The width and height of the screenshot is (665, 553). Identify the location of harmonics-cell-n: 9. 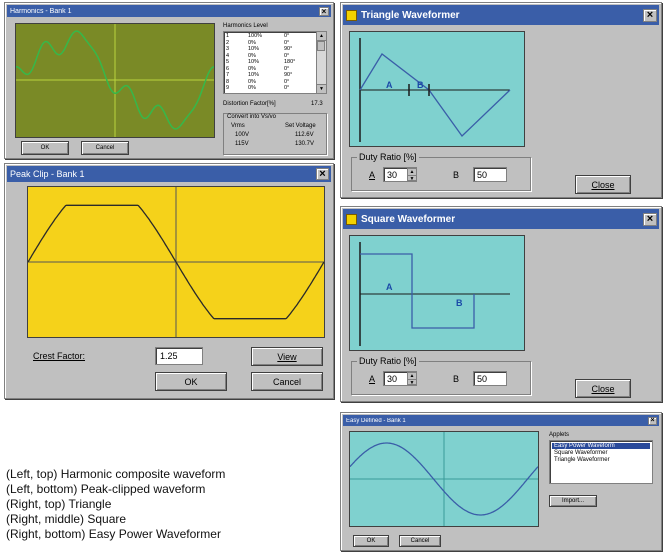
(228, 88).